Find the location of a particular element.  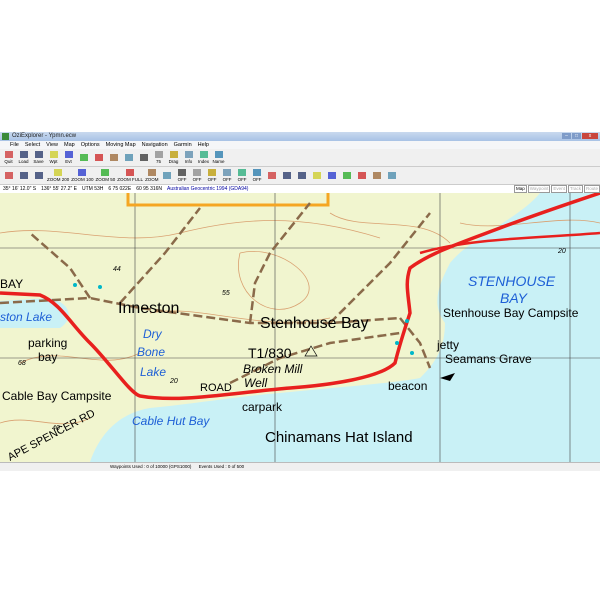

minimize-button: – is located at coordinates (566, 136).